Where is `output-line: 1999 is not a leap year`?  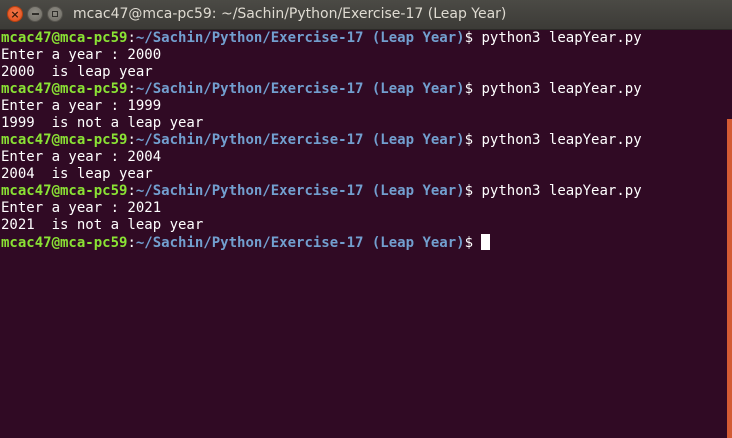
output-line: 1999 is not a leap year is located at coordinates (102, 123).